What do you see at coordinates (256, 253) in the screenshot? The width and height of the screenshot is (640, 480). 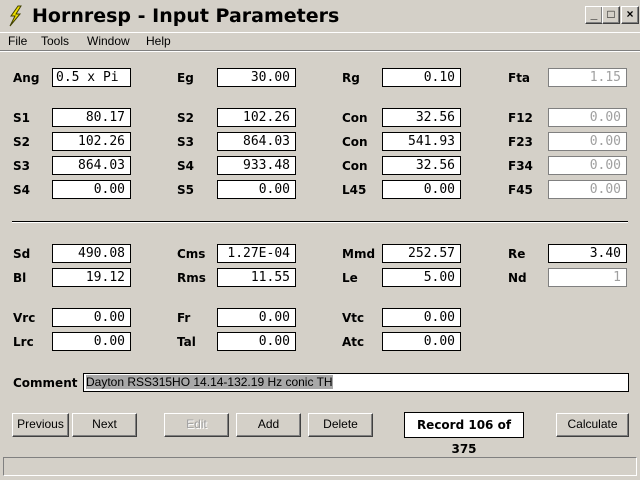 I see `field-cms: 1.27E-04` at bounding box center [256, 253].